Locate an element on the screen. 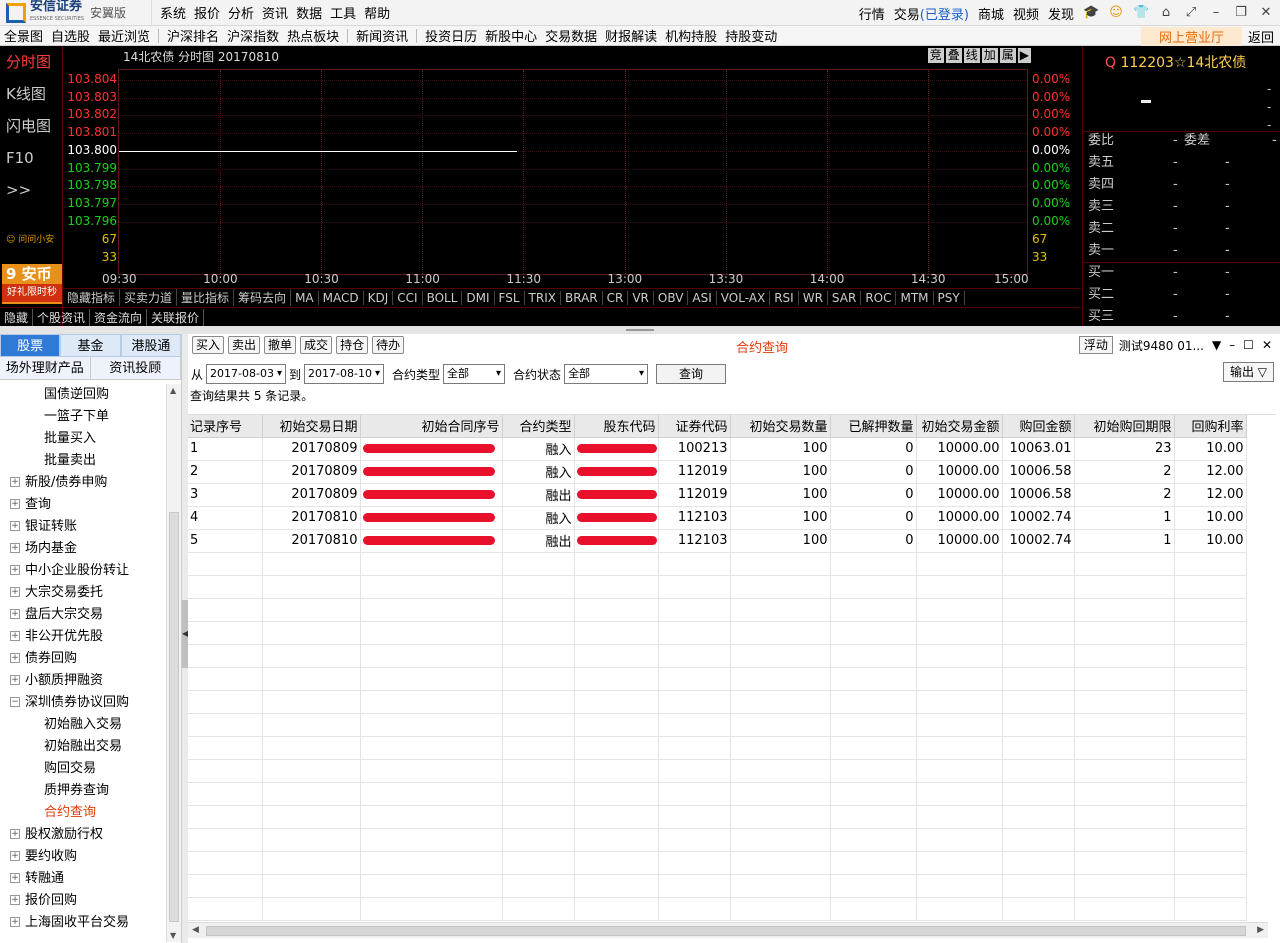 Image resolution: width=1280 pixels, height=943 pixels. float-button: 浮动 is located at coordinates (1095, 345).